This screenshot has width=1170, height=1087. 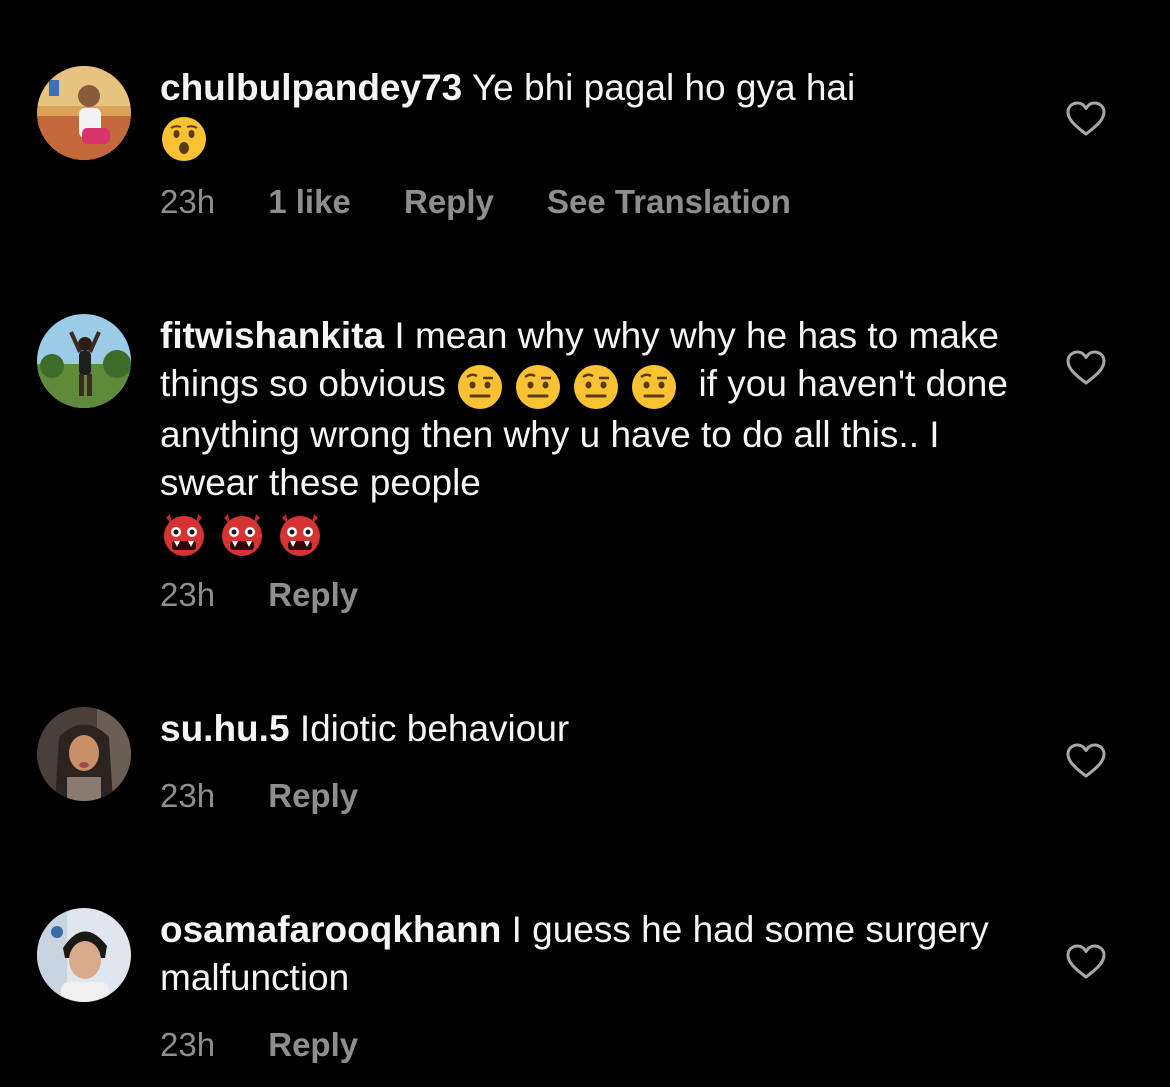 What do you see at coordinates (669, 202) in the screenshot?
I see `see-translation-button: See Translation` at bounding box center [669, 202].